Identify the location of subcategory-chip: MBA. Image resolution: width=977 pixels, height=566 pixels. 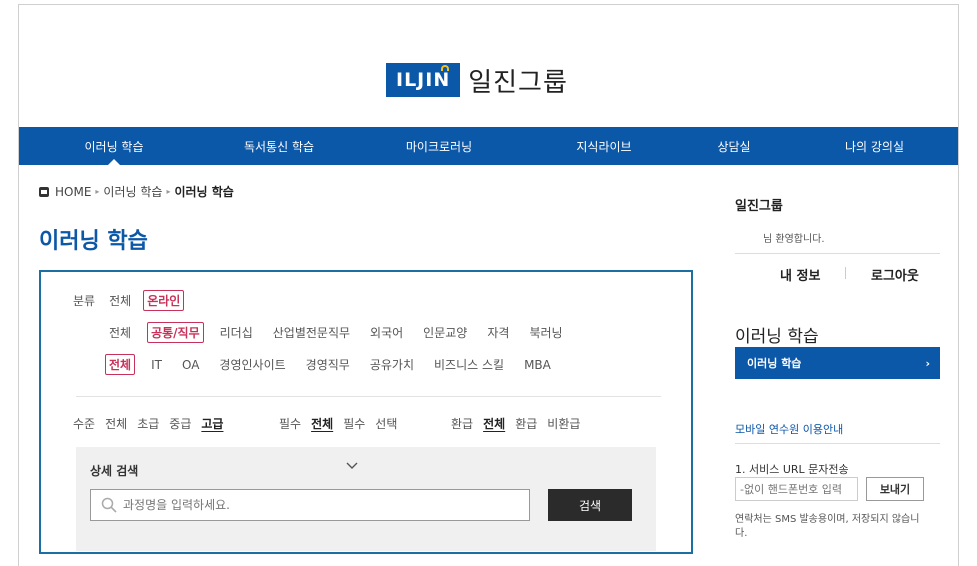
(537, 365).